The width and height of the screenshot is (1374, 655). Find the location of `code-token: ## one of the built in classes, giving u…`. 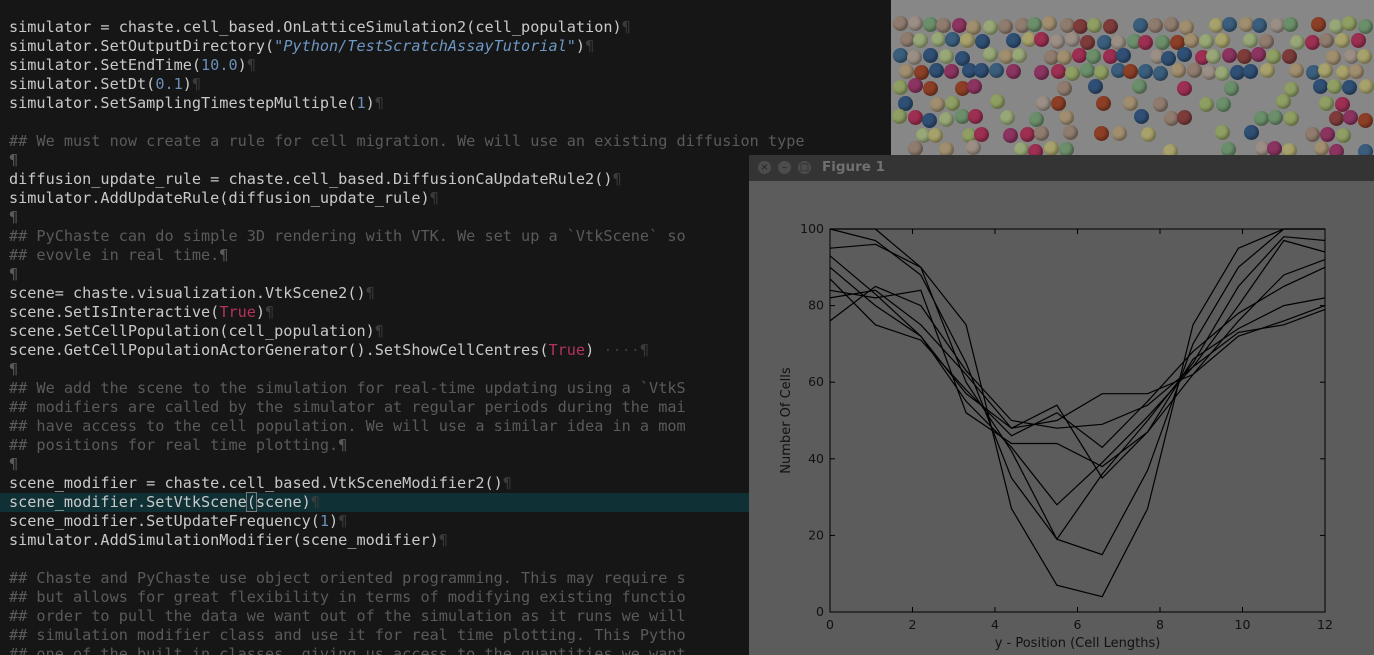

code-token: ## one of the built in classes, giving u… is located at coordinates (347, 650).